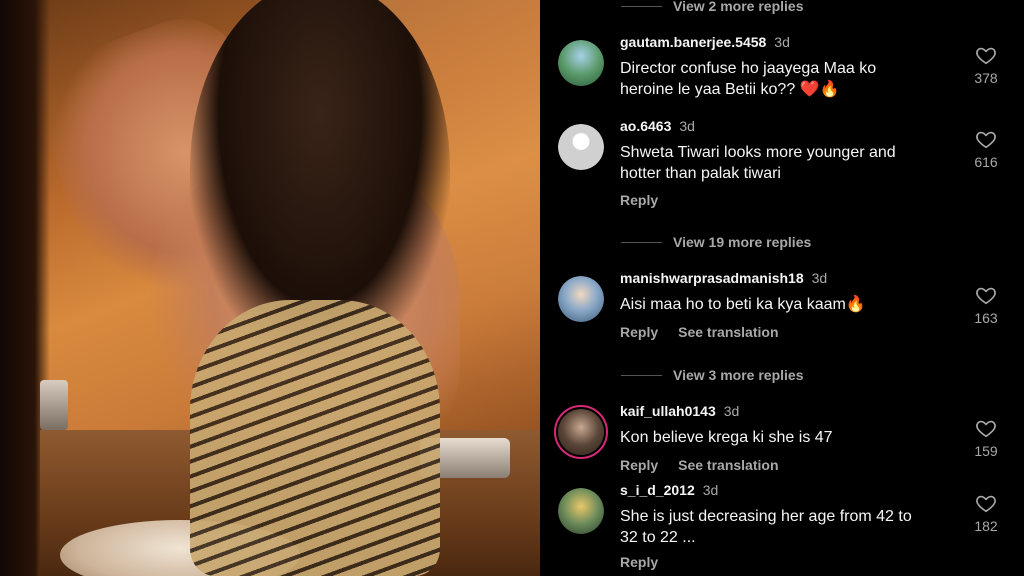 The image size is (1024, 576). What do you see at coordinates (700, 173) in the screenshot?
I see `comment-text-line: hotter than palak tiwari` at bounding box center [700, 173].